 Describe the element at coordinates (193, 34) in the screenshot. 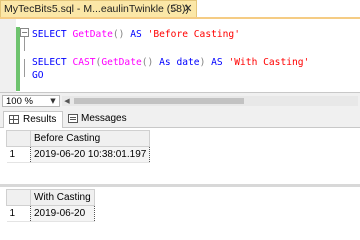

I see `string-literal: 'Before Casting'` at that location.